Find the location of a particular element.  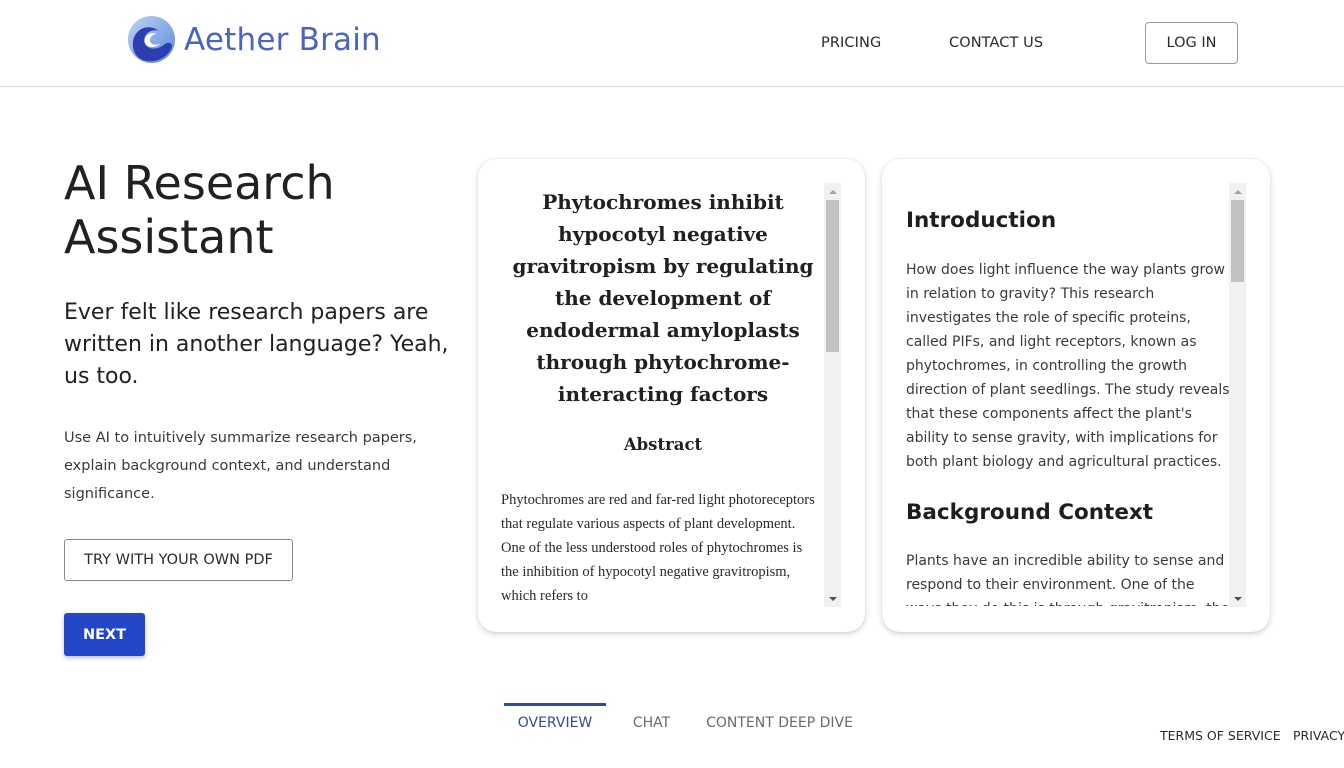

paper-scrollbar-thumb is located at coordinates (832, 276).